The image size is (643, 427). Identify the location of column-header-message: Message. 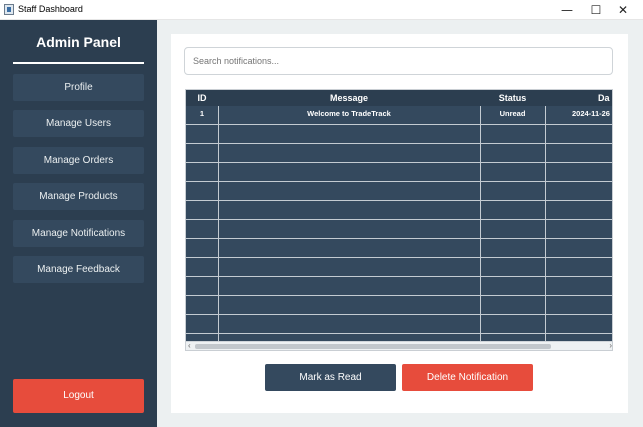
(349, 98).